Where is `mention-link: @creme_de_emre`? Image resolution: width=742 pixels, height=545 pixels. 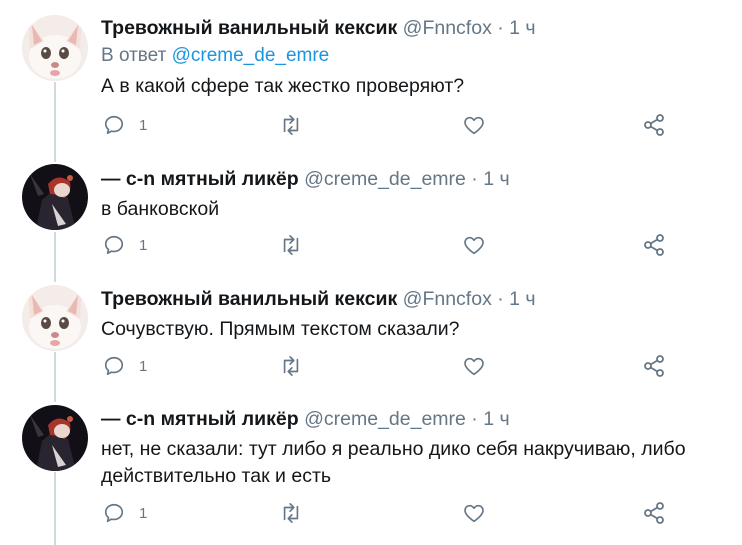 mention-link: @creme_de_emre is located at coordinates (251, 55).